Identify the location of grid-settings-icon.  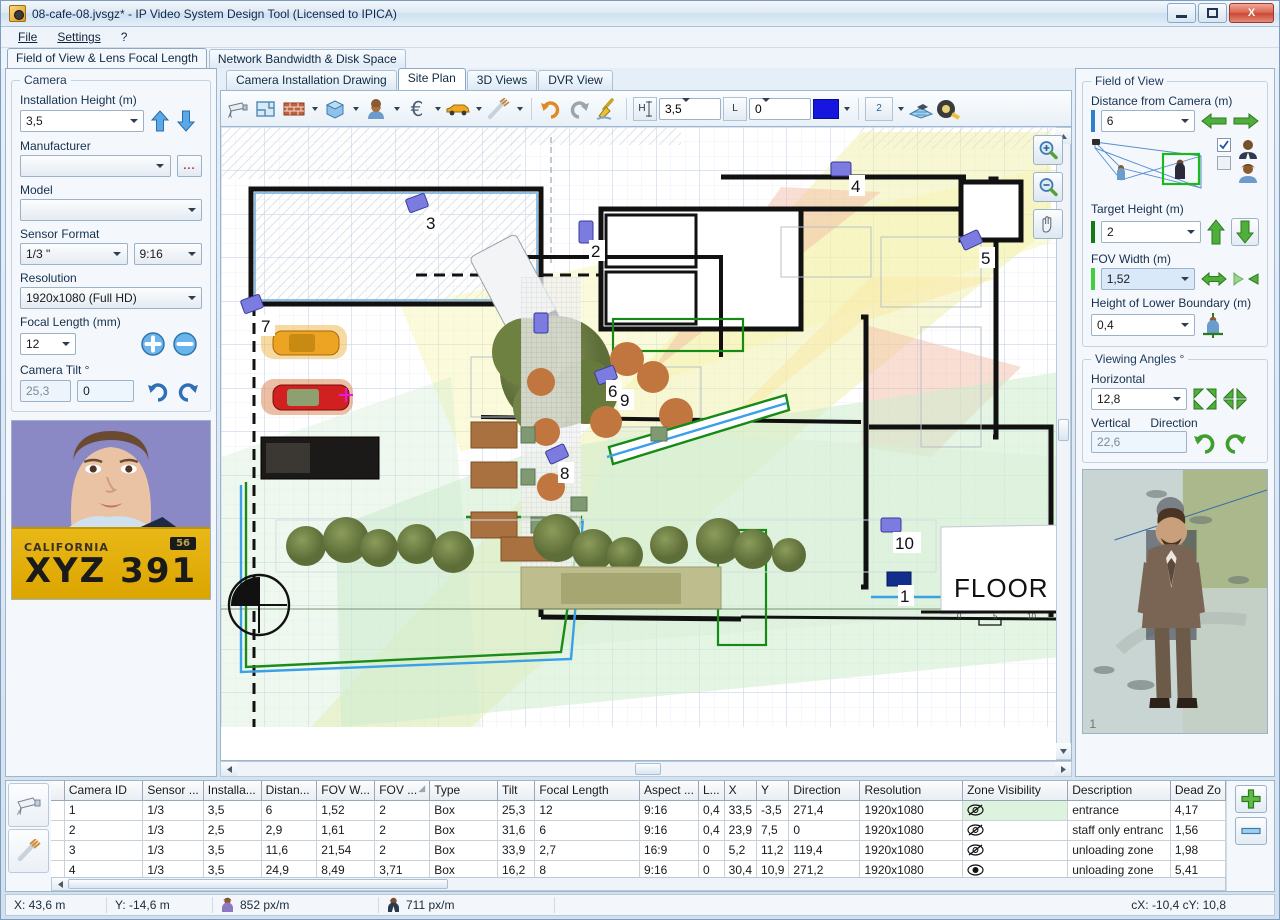
(921, 109).